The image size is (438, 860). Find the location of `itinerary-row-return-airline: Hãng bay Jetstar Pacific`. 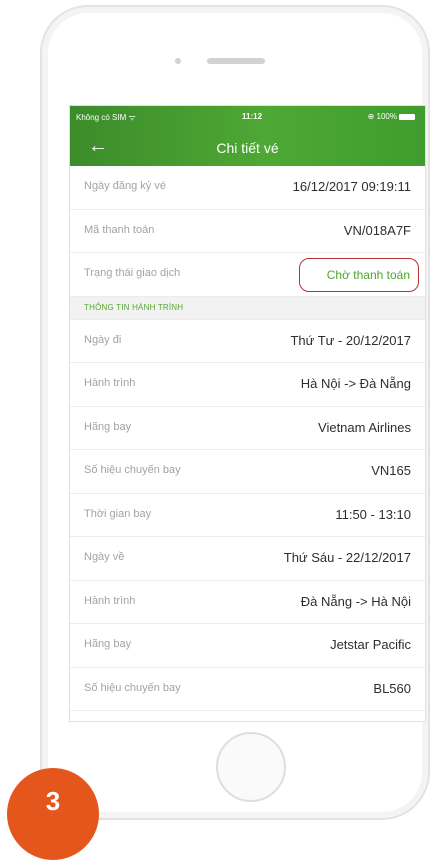

itinerary-row-return-airline: Hãng bay Jetstar Pacific is located at coordinates (247, 646).